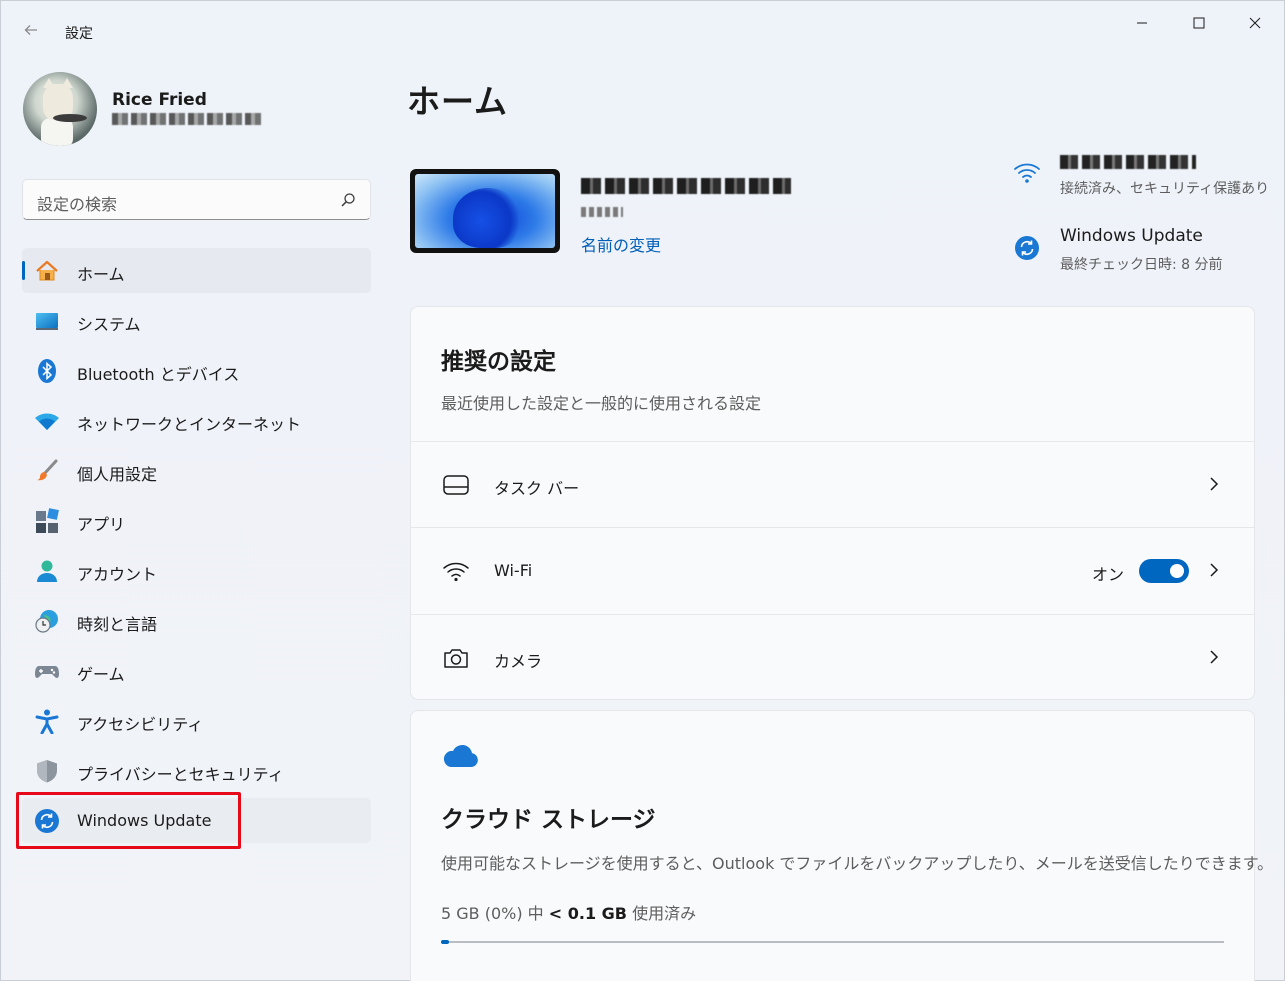 The height and width of the screenshot is (981, 1285). I want to click on search-box: 設定の検索, so click(196, 199).